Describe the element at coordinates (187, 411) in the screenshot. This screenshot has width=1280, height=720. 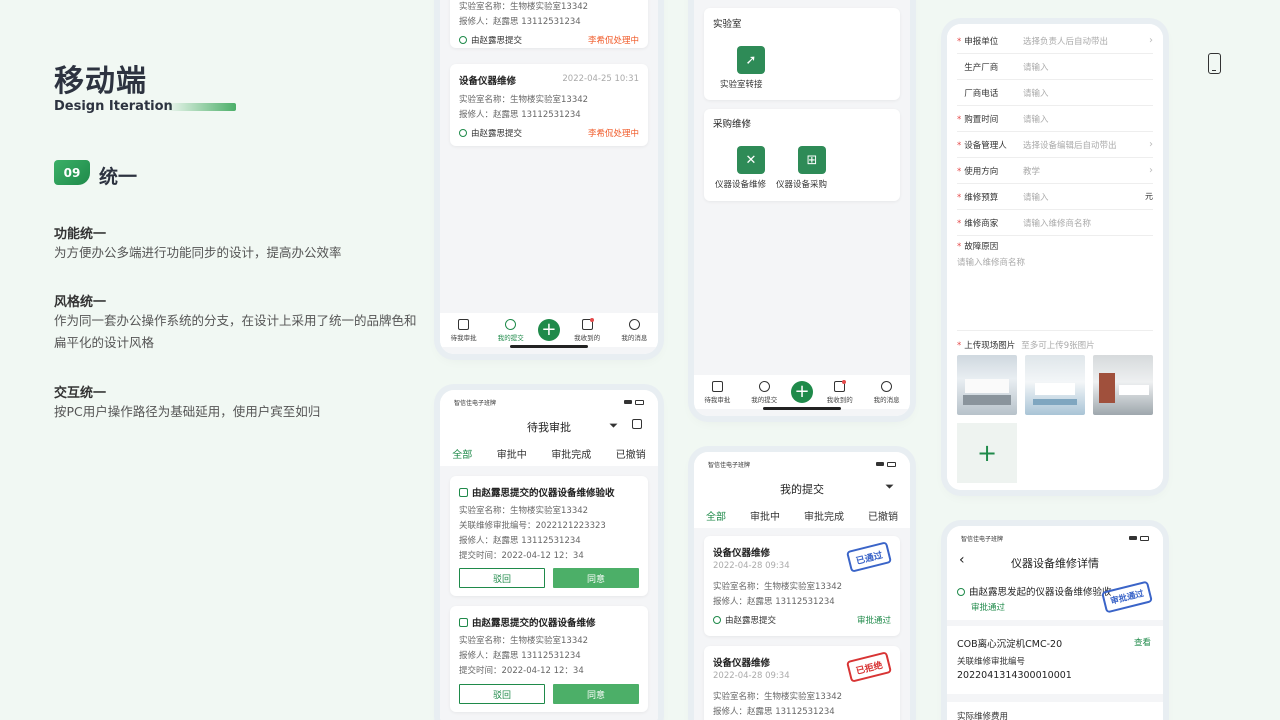
I see `feature-text-interaction: 按PC用户操作路径为基础延用，使用户宾至如归` at that location.